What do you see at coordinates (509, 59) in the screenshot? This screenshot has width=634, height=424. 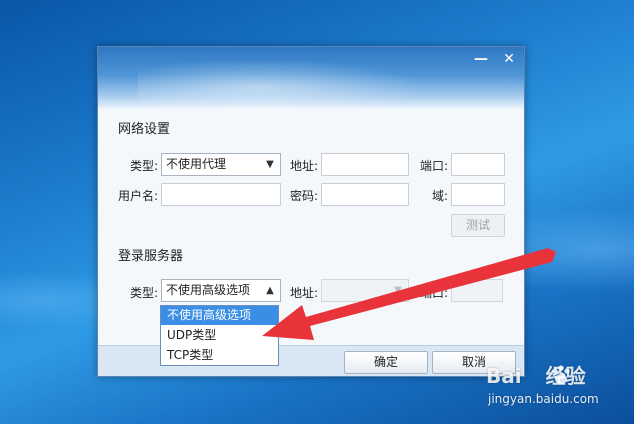 I see `close-button: ✕` at bounding box center [509, 59].